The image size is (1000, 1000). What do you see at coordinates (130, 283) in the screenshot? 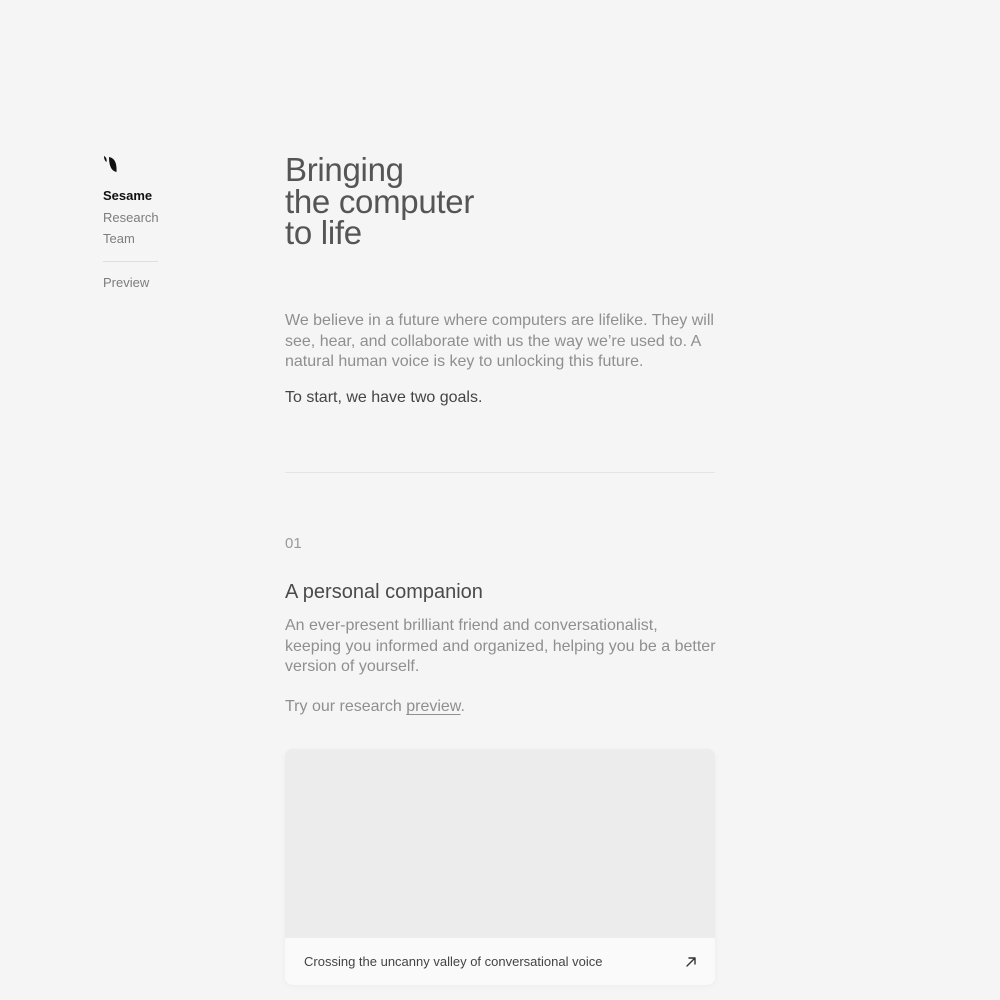
I see `sidebar-item-preview: Preview` at bounding box center [130, 283].